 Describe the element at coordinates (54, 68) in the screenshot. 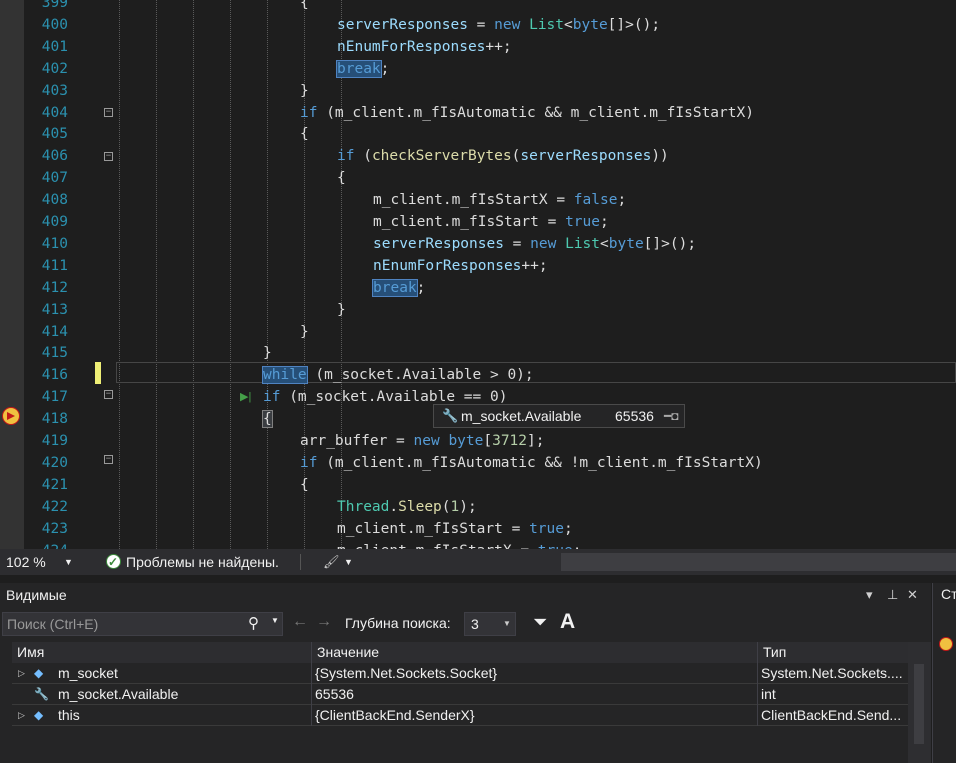

I see `line-number: 402` at that location.